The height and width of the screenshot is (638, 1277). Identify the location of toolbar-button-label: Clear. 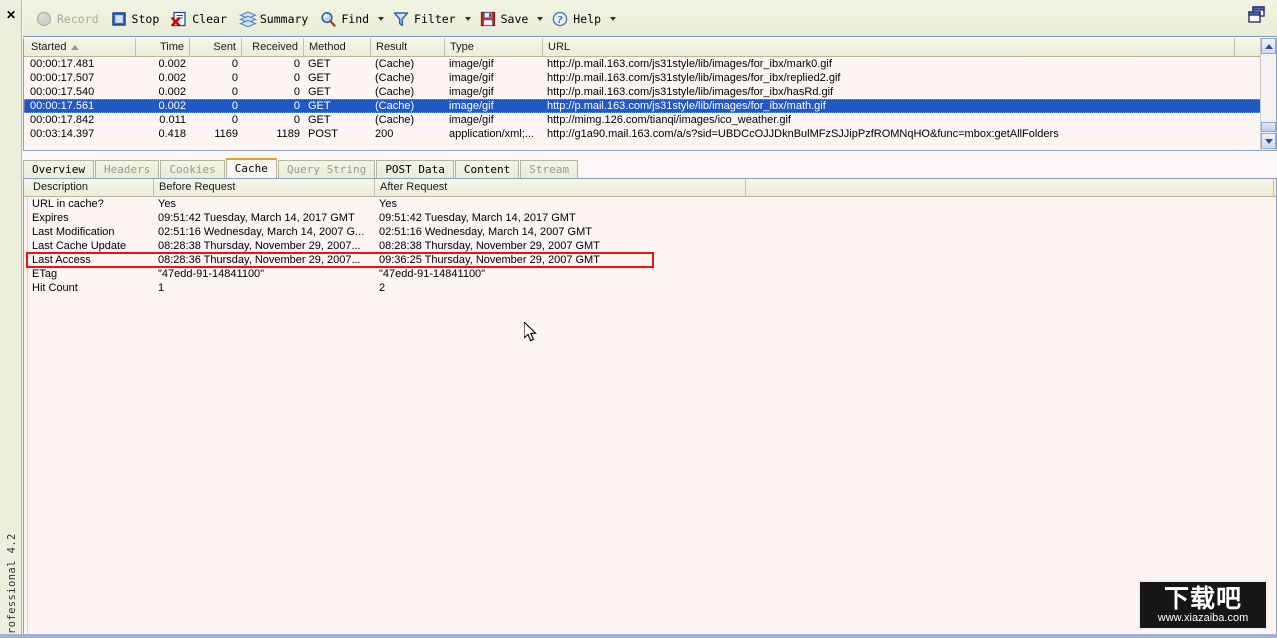
(209, 18).